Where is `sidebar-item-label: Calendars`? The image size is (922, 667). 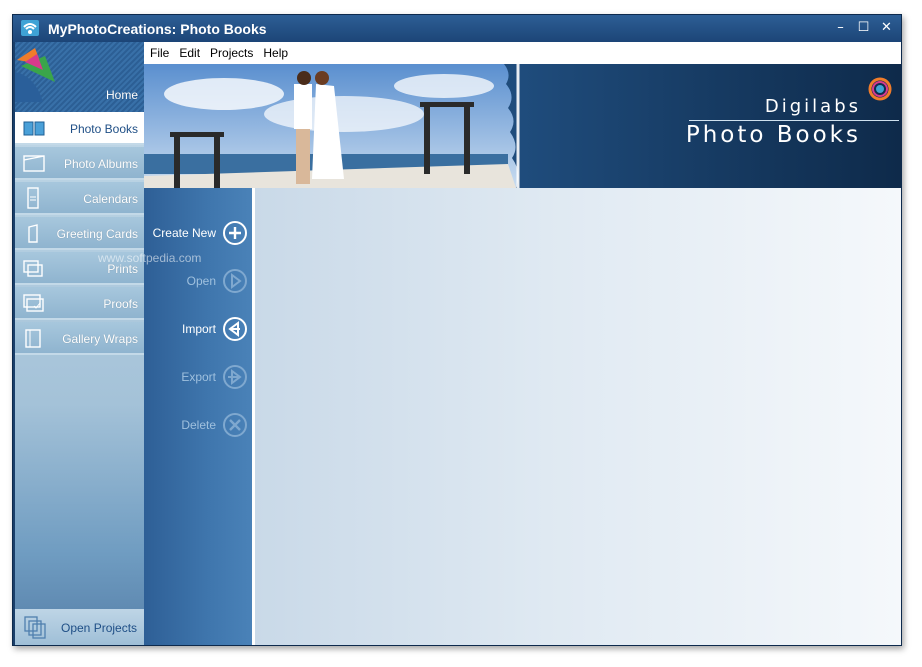 sidebar-item-label: Calendars is located at coordinates (110, 199).